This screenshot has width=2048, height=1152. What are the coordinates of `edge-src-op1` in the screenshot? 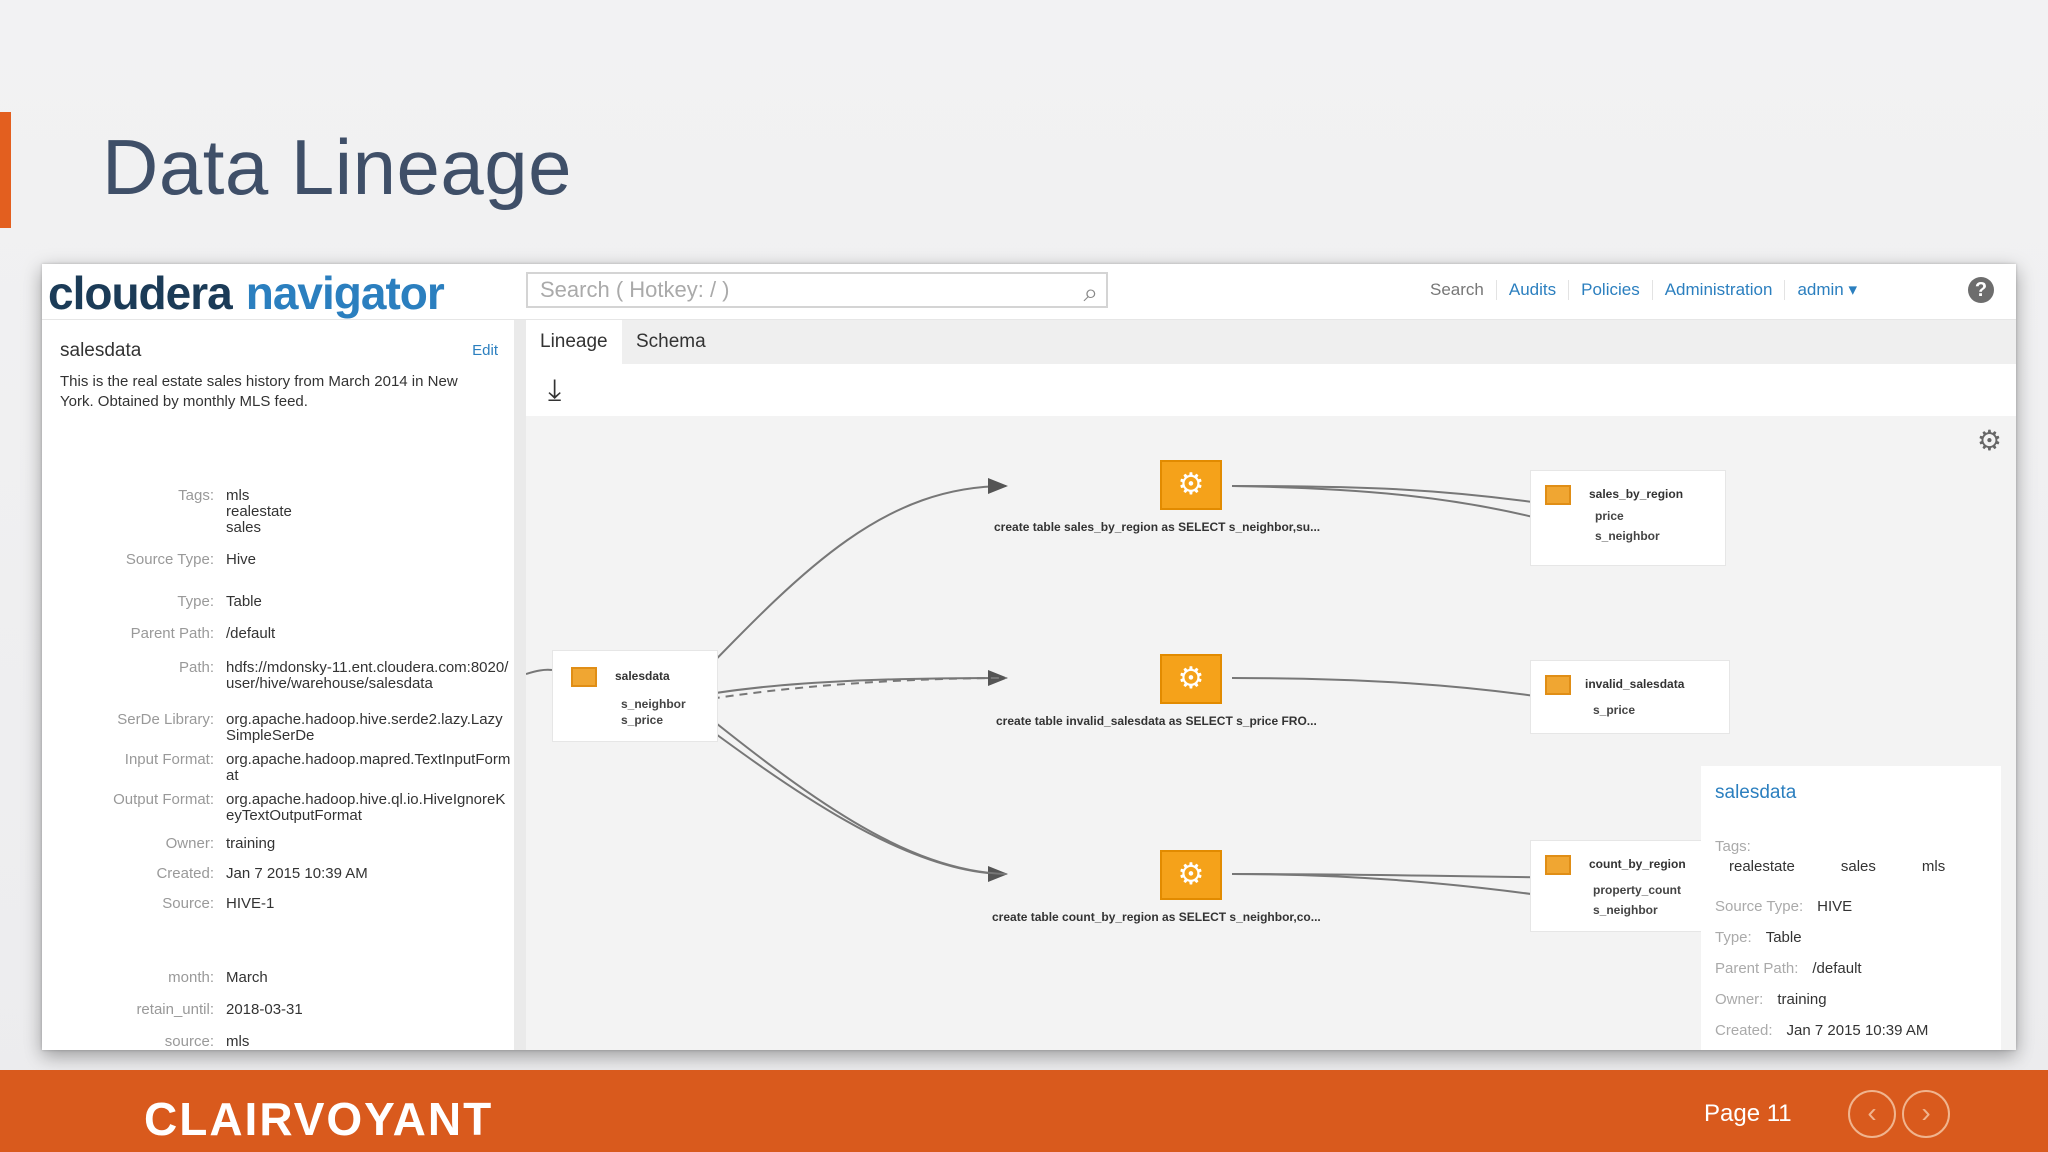 It's located at (852, 578).